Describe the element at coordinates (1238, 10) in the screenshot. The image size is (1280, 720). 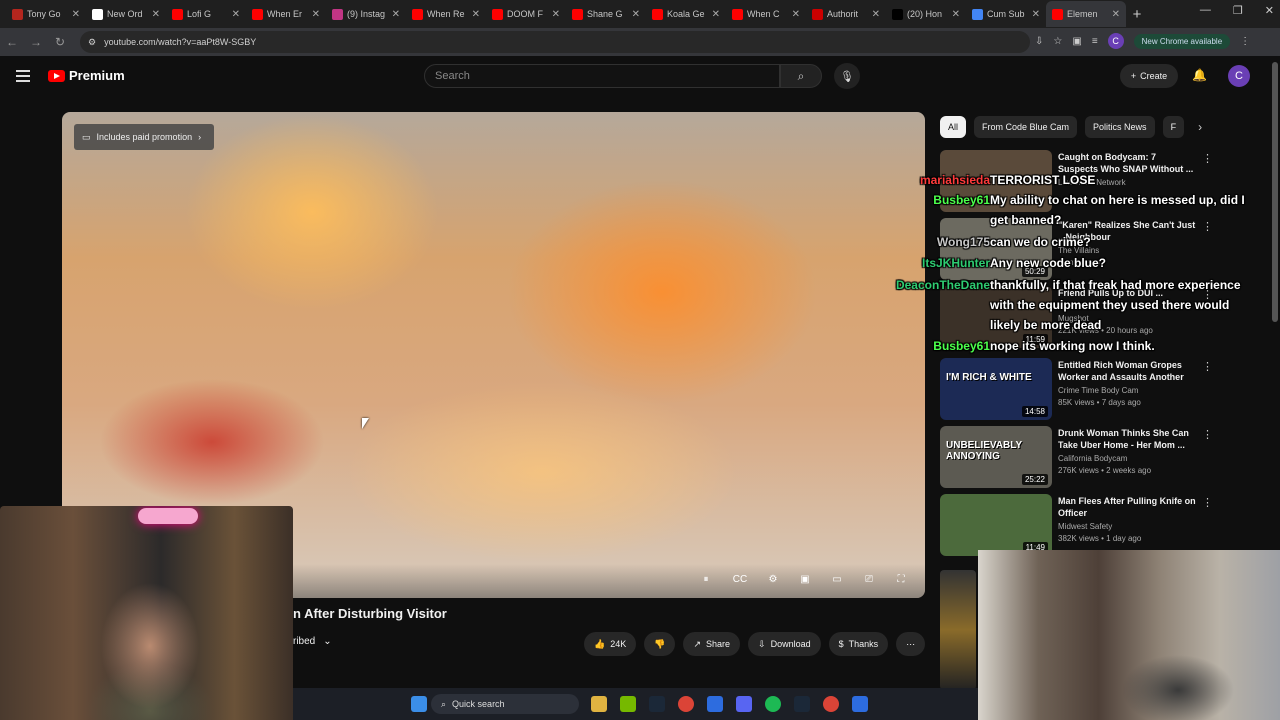
I see `restore-icon: ❐` at that location.